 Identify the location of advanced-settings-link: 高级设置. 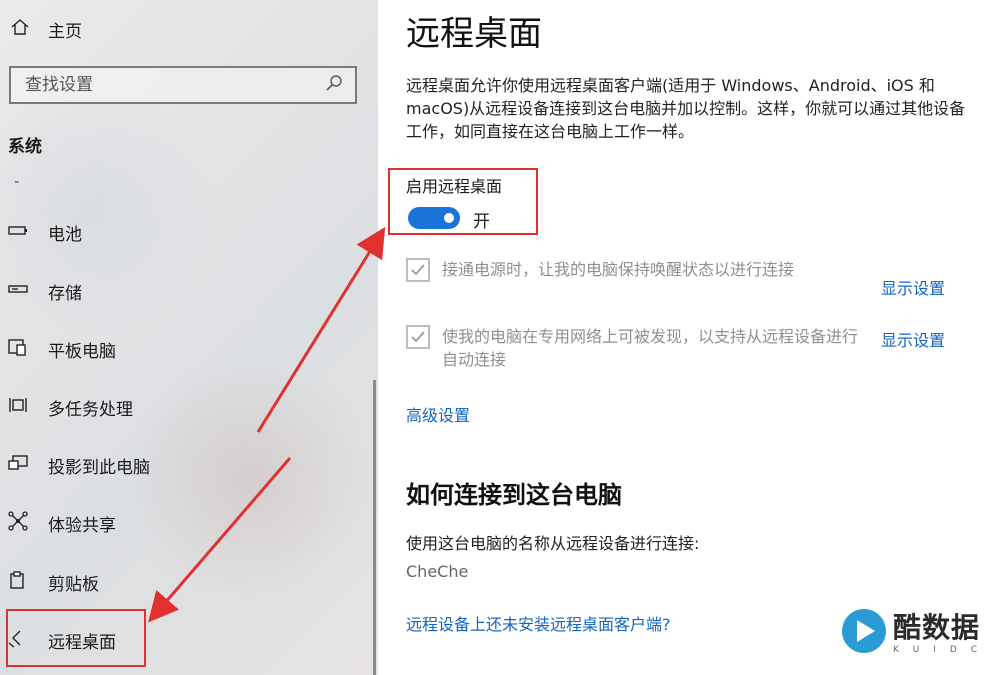
(438, 414).